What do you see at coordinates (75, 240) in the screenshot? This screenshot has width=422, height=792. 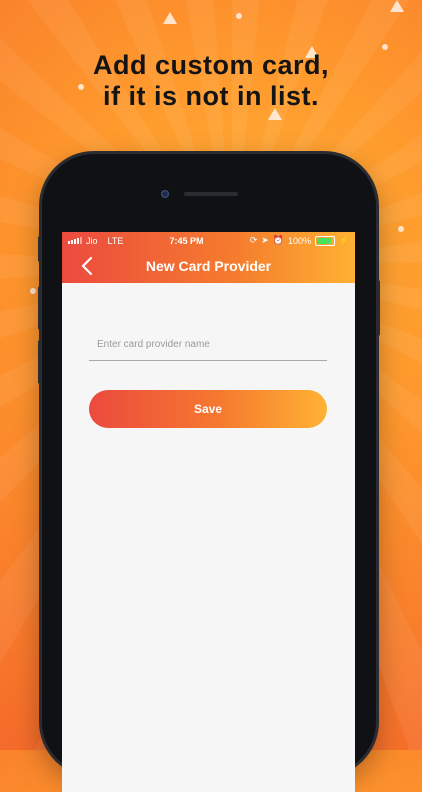 I see `signal-icon` at bounding box center [75, 240].